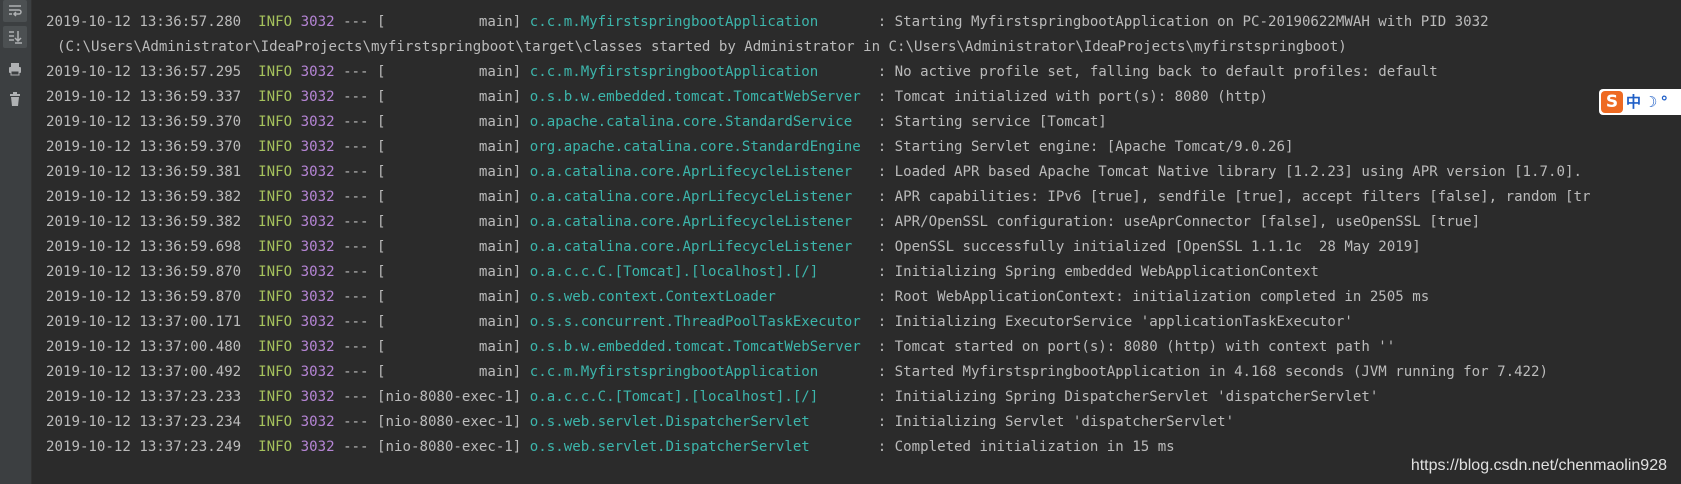 The width and height of the screenshot is (1681, 484). I want to click on log-logger: o.s.b.w.embedded.tomcat.TomcatWebServer, so click(699, 347).